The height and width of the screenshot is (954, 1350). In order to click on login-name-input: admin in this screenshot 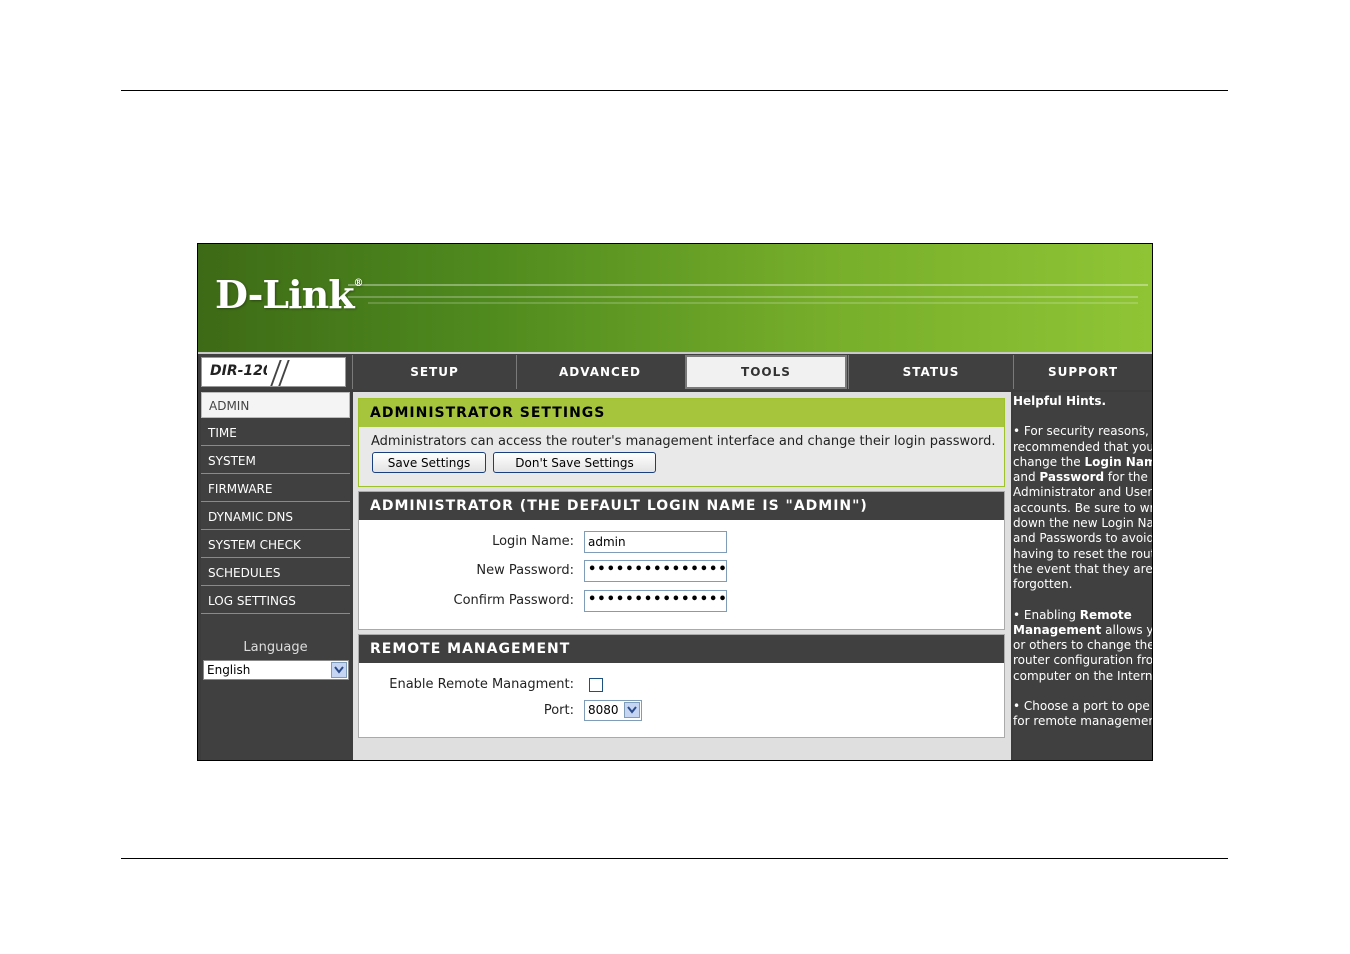, I will do `click(655, 542)`.